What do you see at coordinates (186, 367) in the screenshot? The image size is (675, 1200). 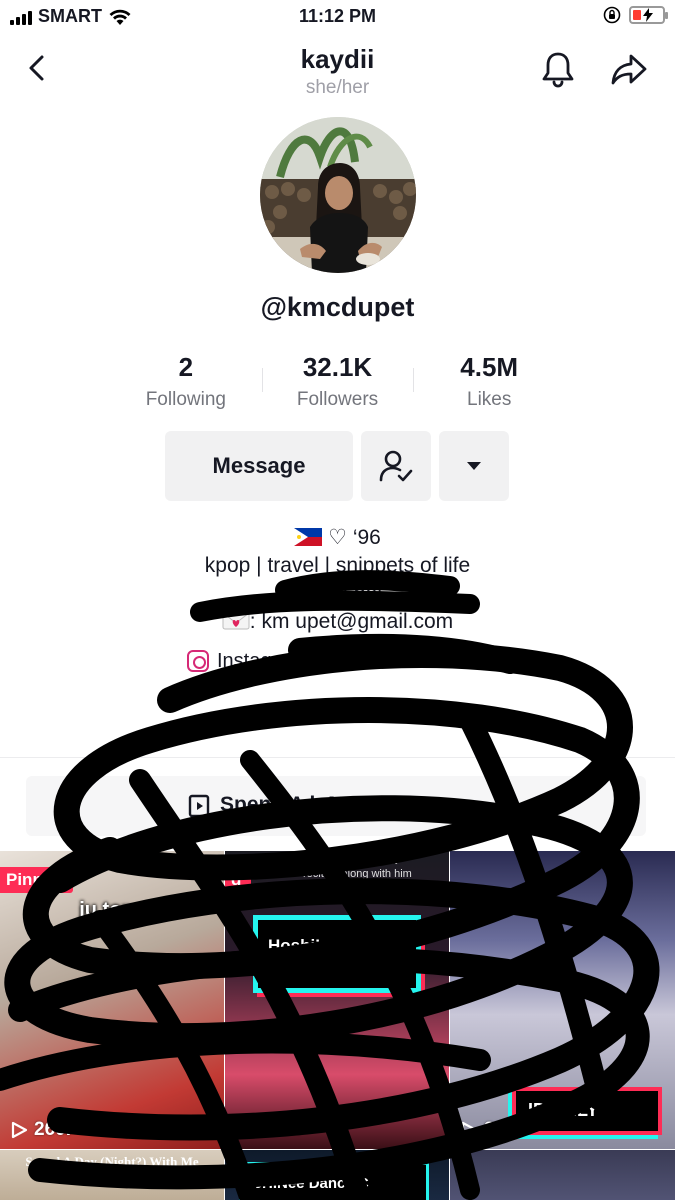 I see `following-count: 2` at bounding box center [186, 367].